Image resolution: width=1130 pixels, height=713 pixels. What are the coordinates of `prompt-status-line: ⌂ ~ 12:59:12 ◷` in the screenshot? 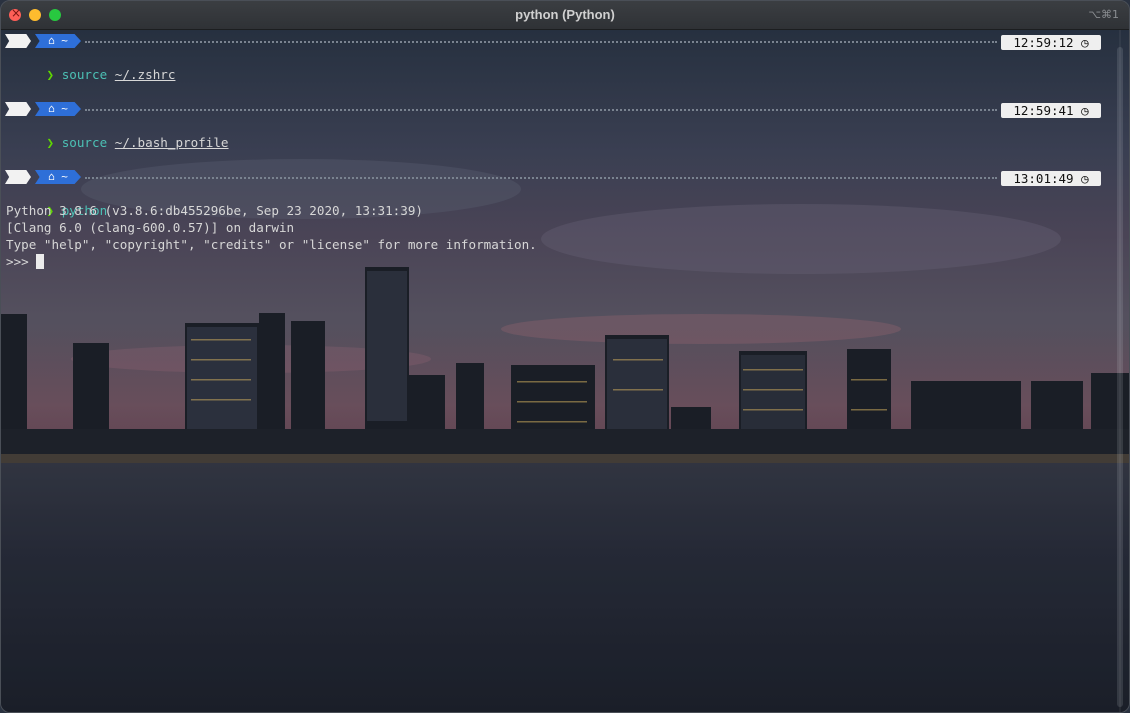 It's located at (559, 40).